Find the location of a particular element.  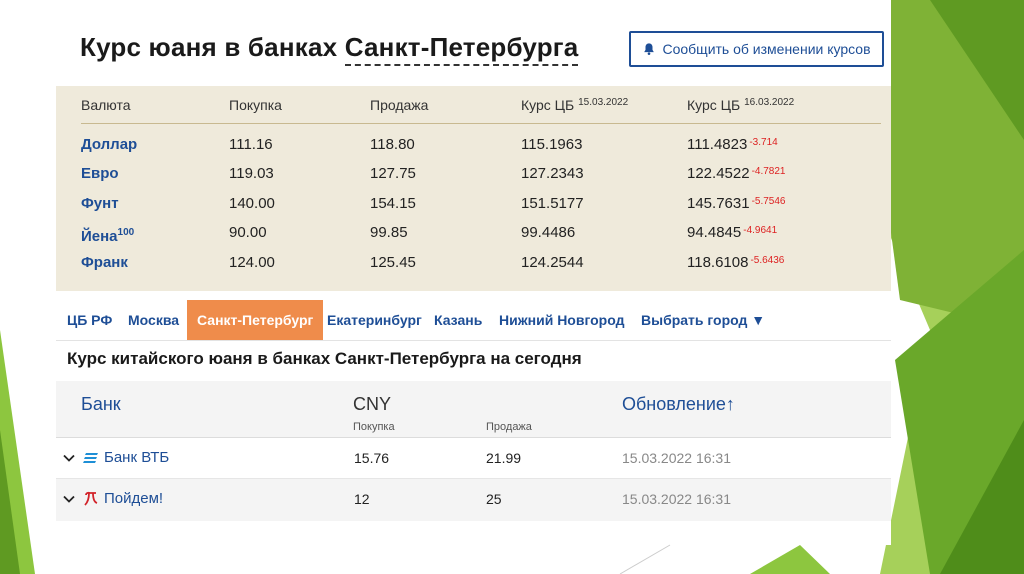

rate-buy: 124.00 is located at coordinates (252, 262).